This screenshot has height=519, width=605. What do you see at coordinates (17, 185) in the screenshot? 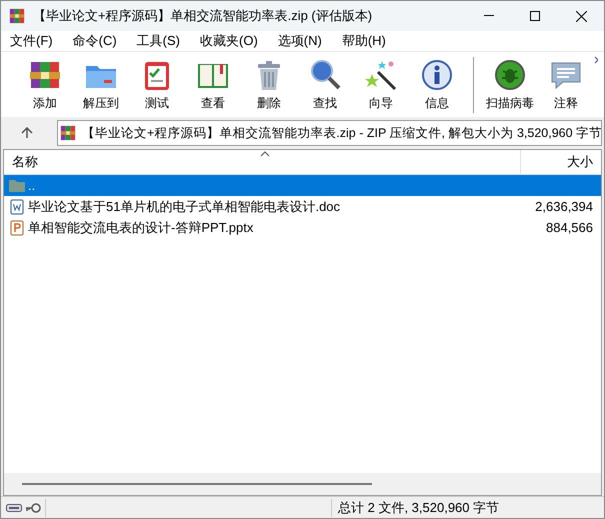
I see `folder-icon` at bounding box center [17, 185].